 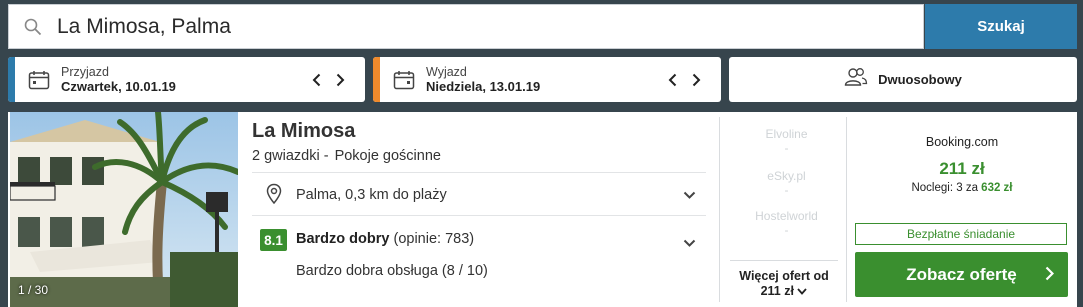 I want to click on checkin-next-icon, so click(x=340, y=80).